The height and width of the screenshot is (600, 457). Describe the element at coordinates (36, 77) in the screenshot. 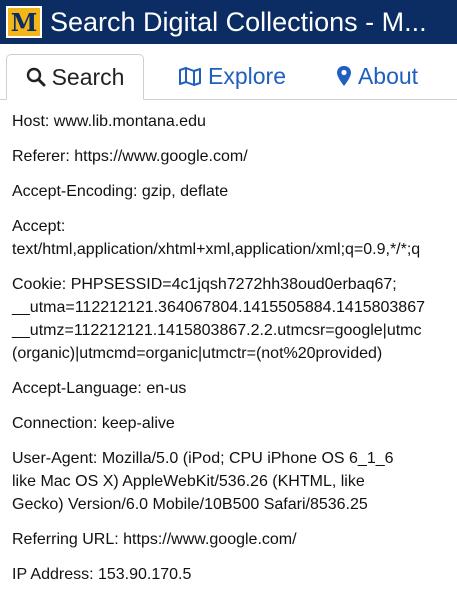

I see `search-icon` at that location.